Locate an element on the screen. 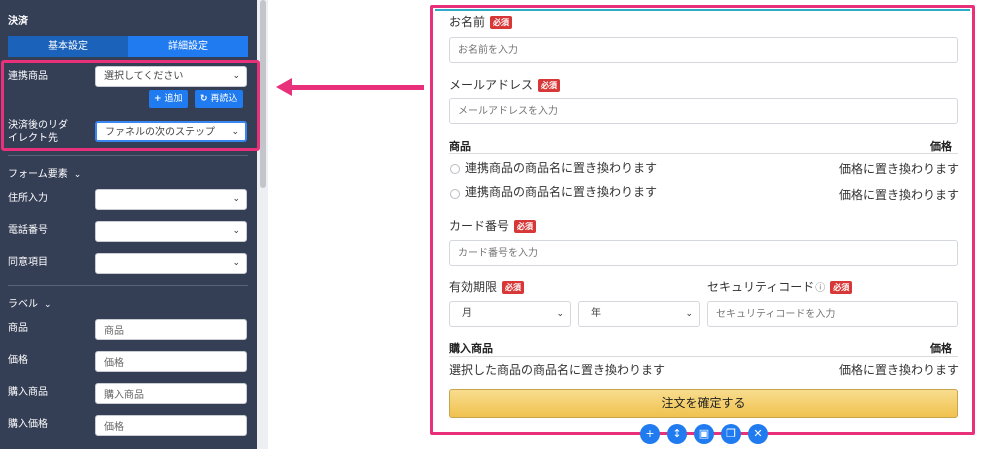  expiry-field-label: 有効期限 必須 is located at coordinates (487, 286).